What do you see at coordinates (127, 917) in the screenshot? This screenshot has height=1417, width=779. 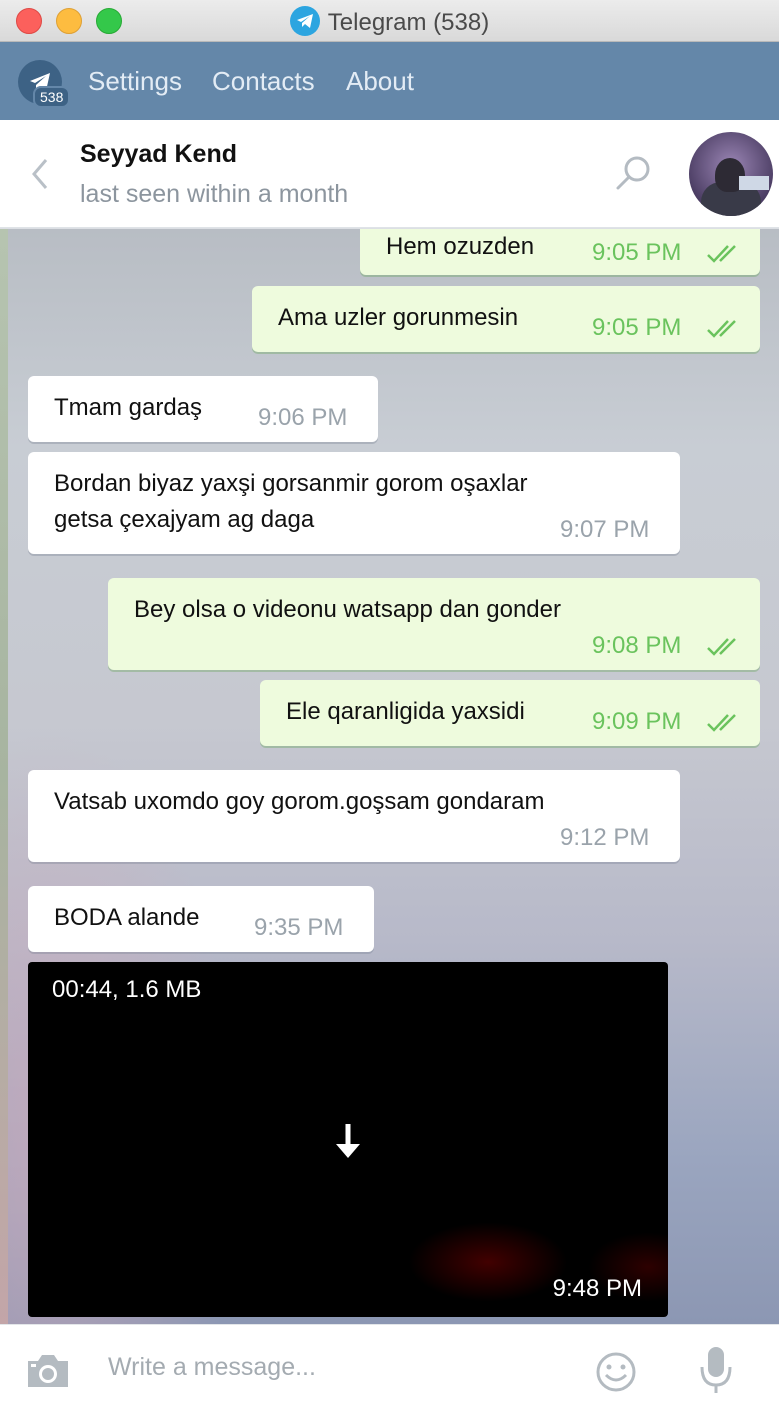 I see `message-text: BODA alande` at bounding box center [127, 917].